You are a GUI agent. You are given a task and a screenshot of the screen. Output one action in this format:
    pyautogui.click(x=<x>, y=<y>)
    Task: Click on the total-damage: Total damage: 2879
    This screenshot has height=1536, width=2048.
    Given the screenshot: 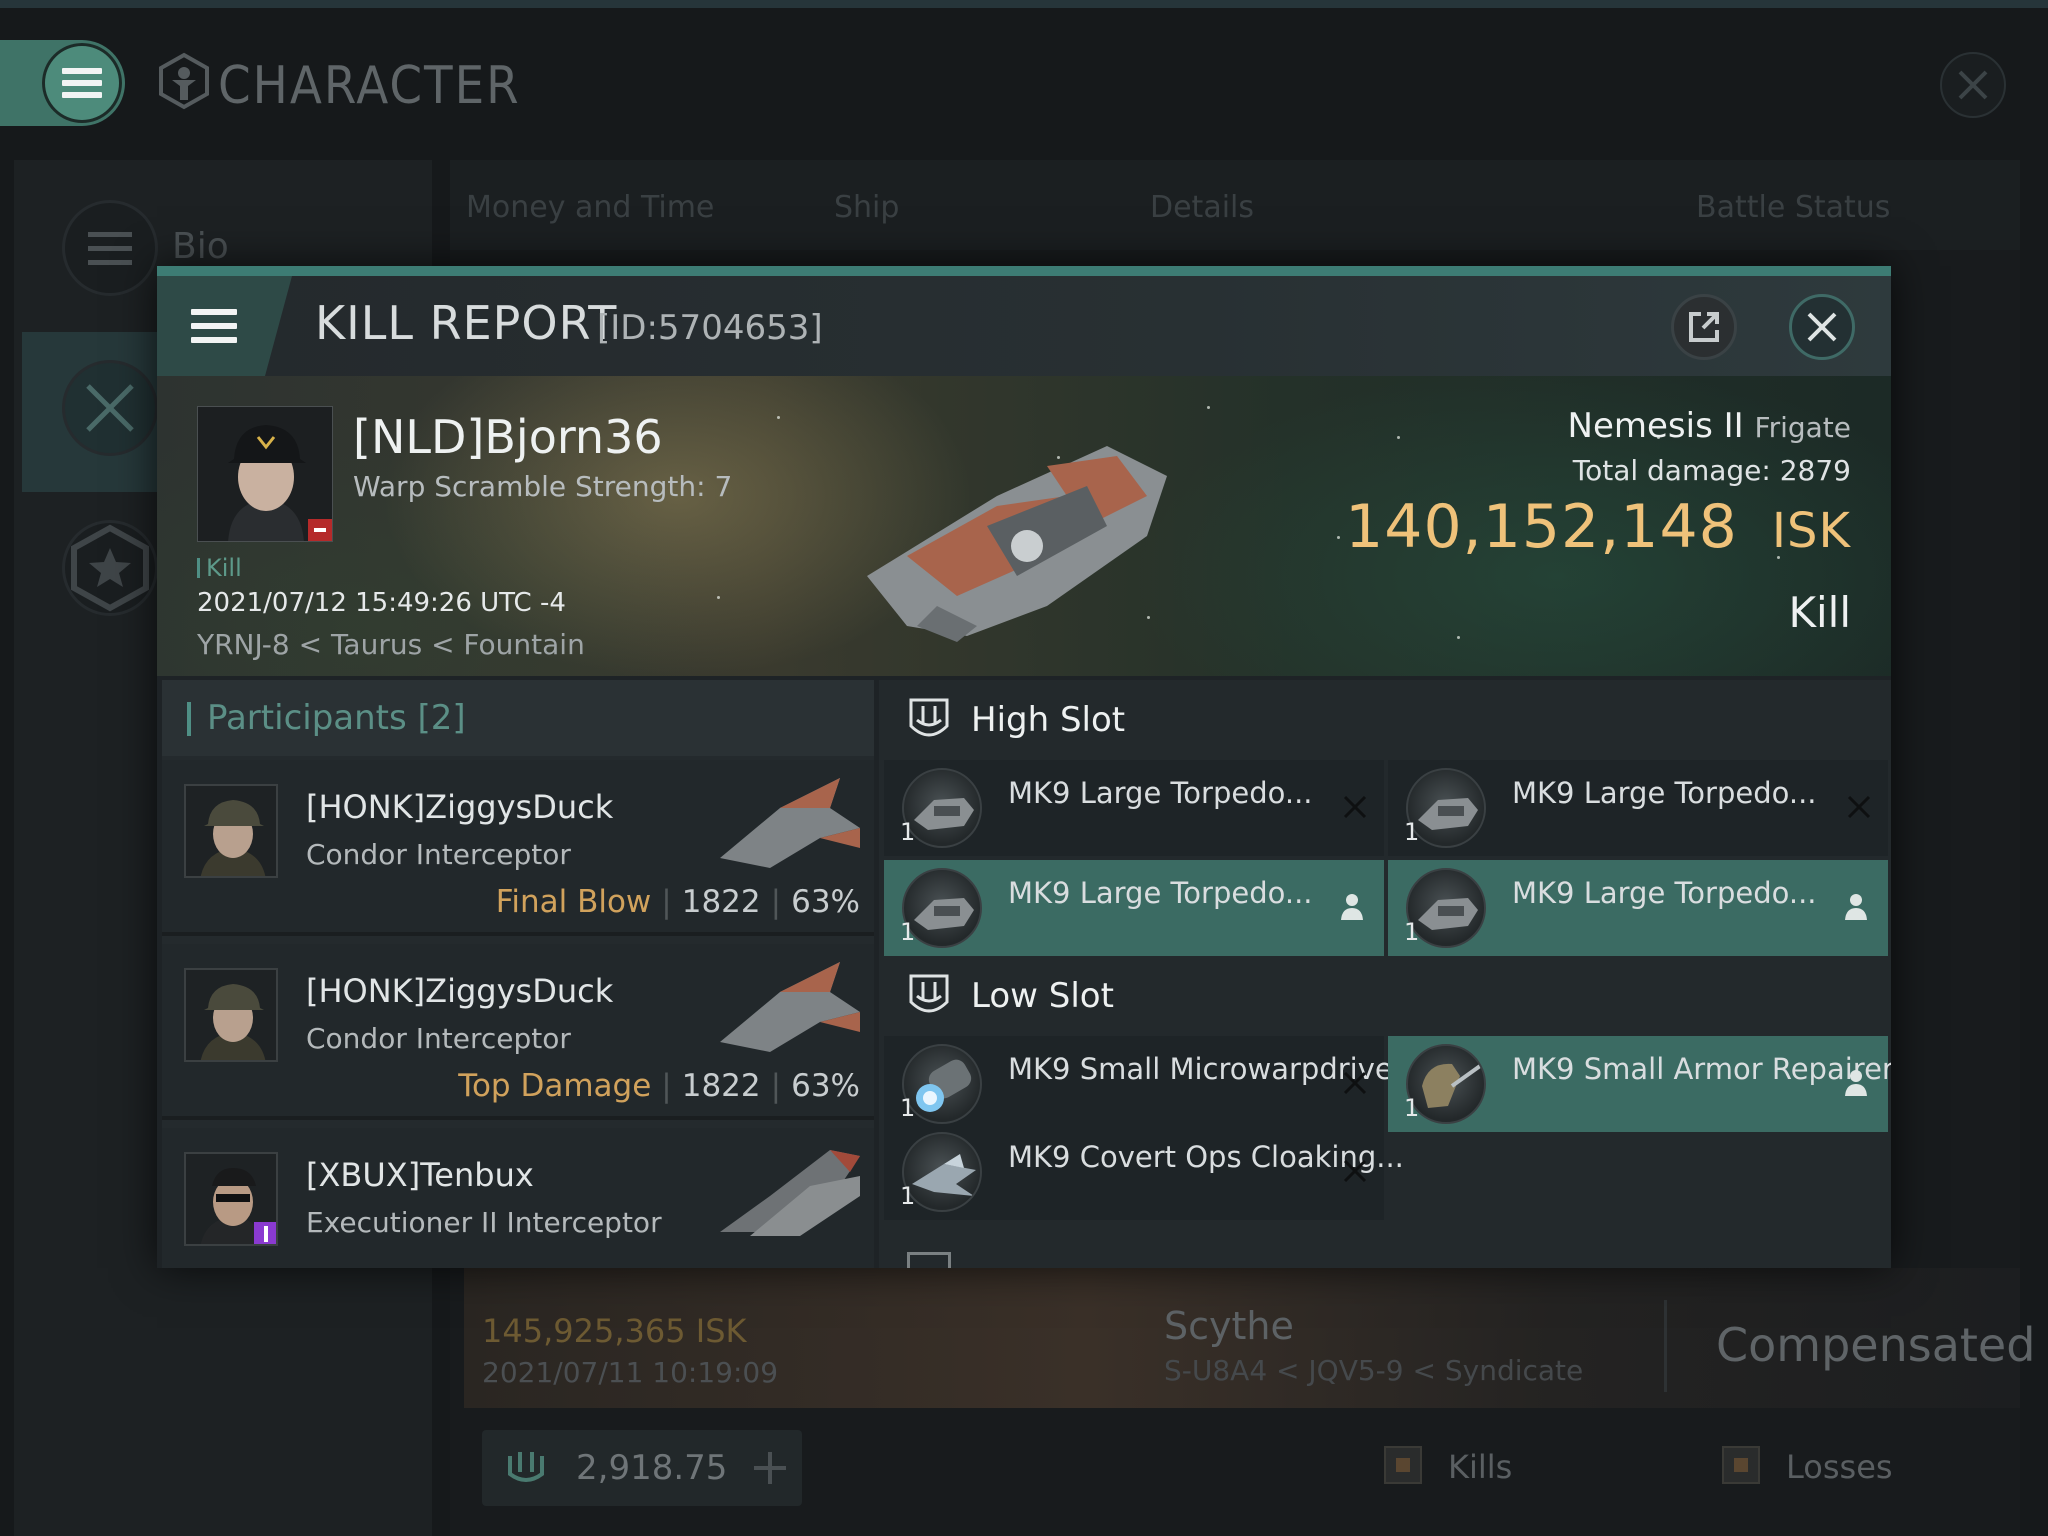 What is the action you would take?
    pyautogui.click(x=1712, y=470)
    